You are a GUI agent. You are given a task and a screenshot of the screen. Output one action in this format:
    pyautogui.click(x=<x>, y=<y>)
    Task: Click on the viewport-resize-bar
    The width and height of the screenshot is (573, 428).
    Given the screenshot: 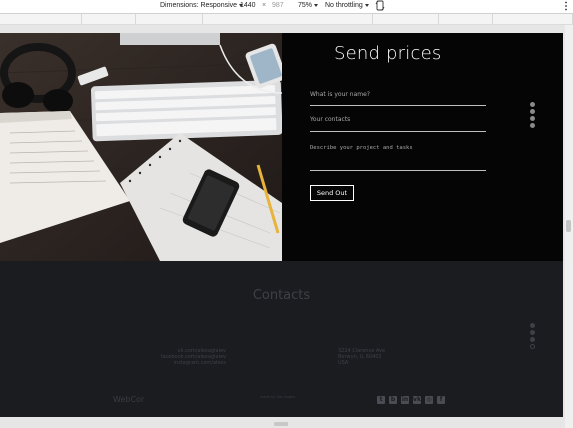 What is the action you would take?
    pyautogui.click(x=569, y=226)
    